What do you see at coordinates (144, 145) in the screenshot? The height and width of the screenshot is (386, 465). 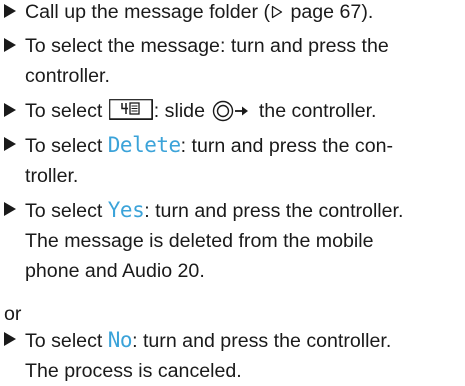 I see `menu-option-delete: Delete` at bounding box center [144, 145].